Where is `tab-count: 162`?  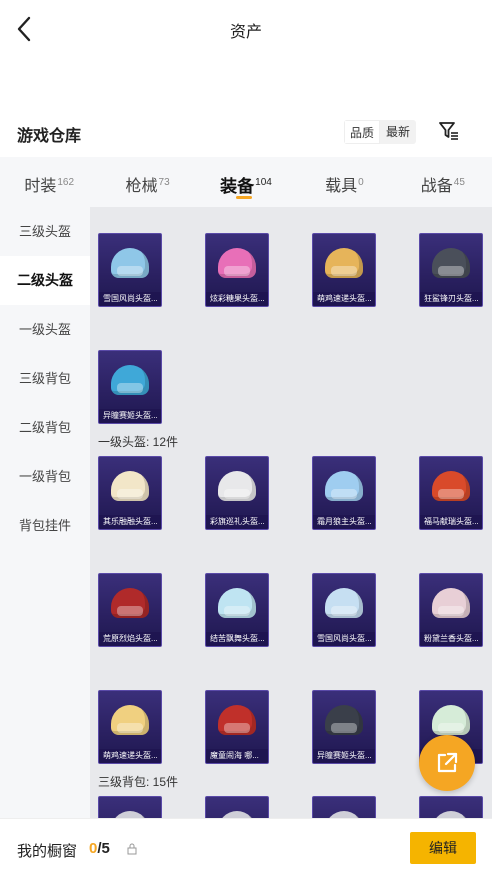
tab-count: 162 is located at coordinates (66, 182).